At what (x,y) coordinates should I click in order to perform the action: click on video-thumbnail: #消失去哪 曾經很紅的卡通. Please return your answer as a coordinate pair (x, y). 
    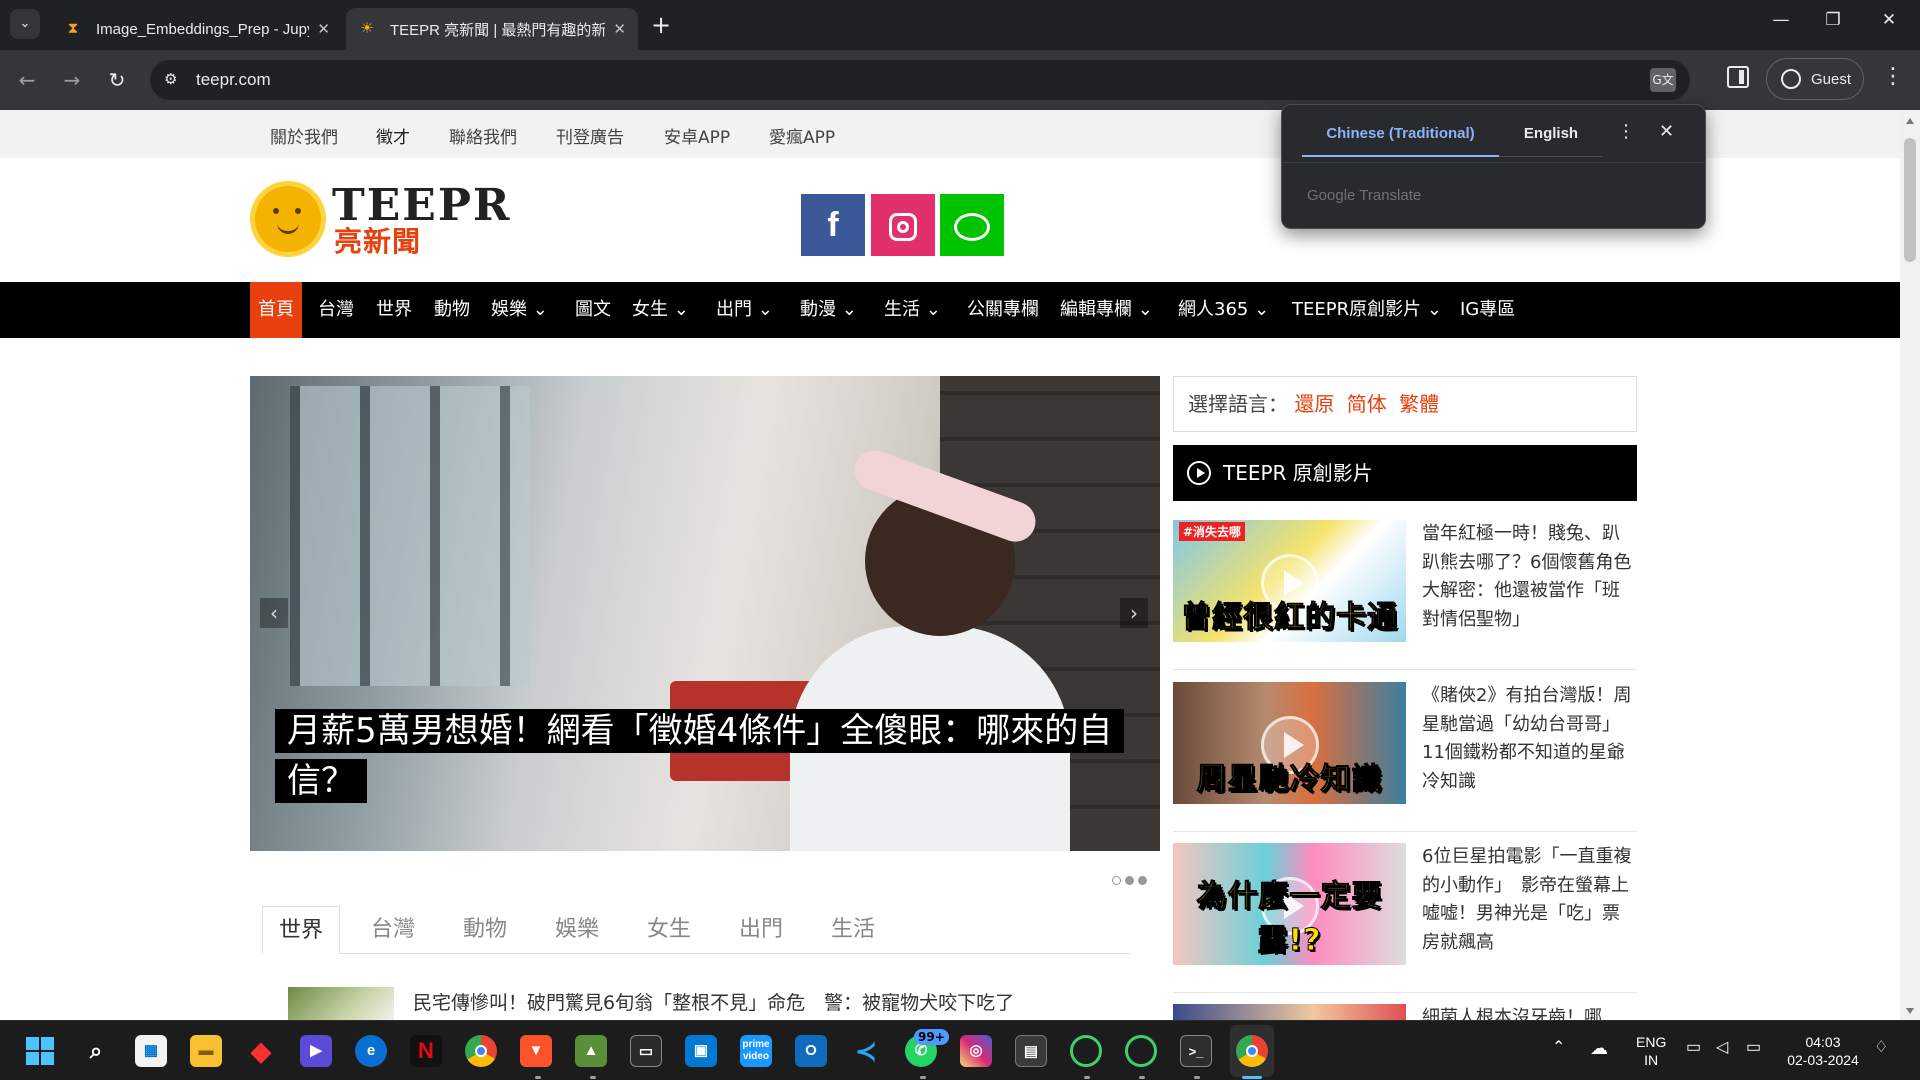
    Looking at the image, I should click on (1289, 581).